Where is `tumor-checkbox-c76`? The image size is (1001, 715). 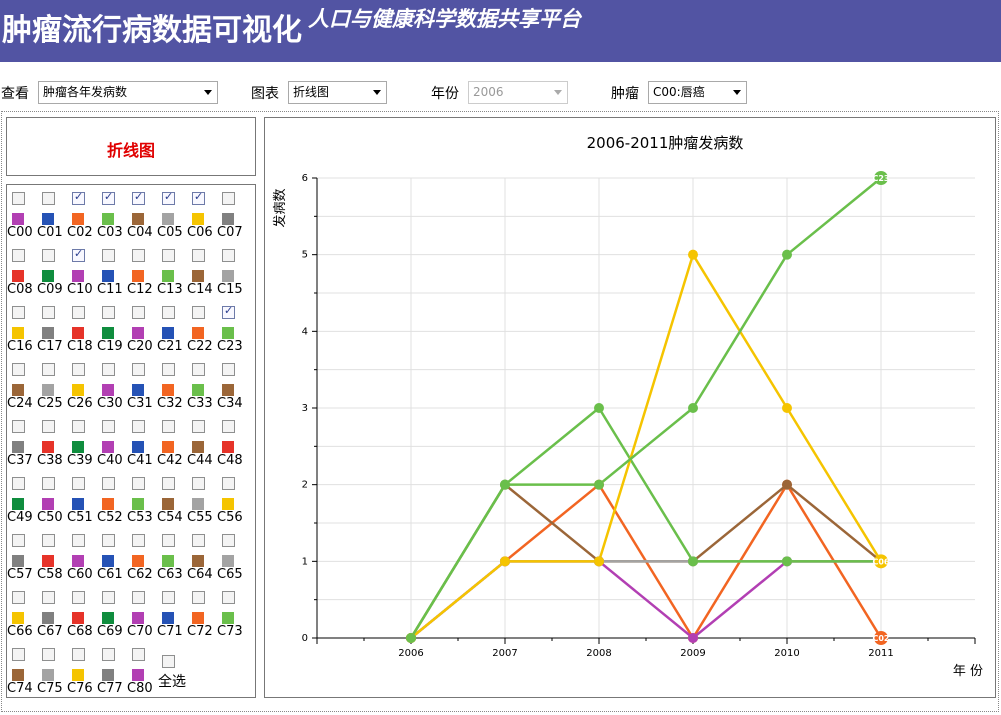 tumor-checkbox-c76 is located at coordinates (78, 654).